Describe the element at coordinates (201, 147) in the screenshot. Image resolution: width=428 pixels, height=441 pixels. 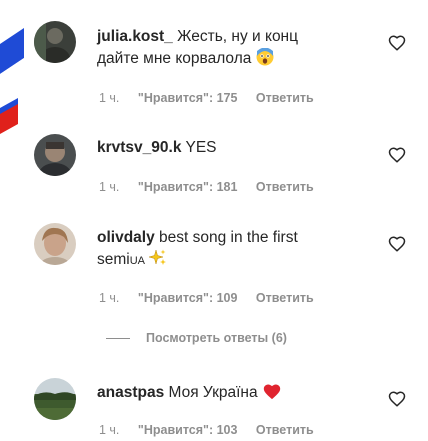
I see `comment-body: YES` at that location.